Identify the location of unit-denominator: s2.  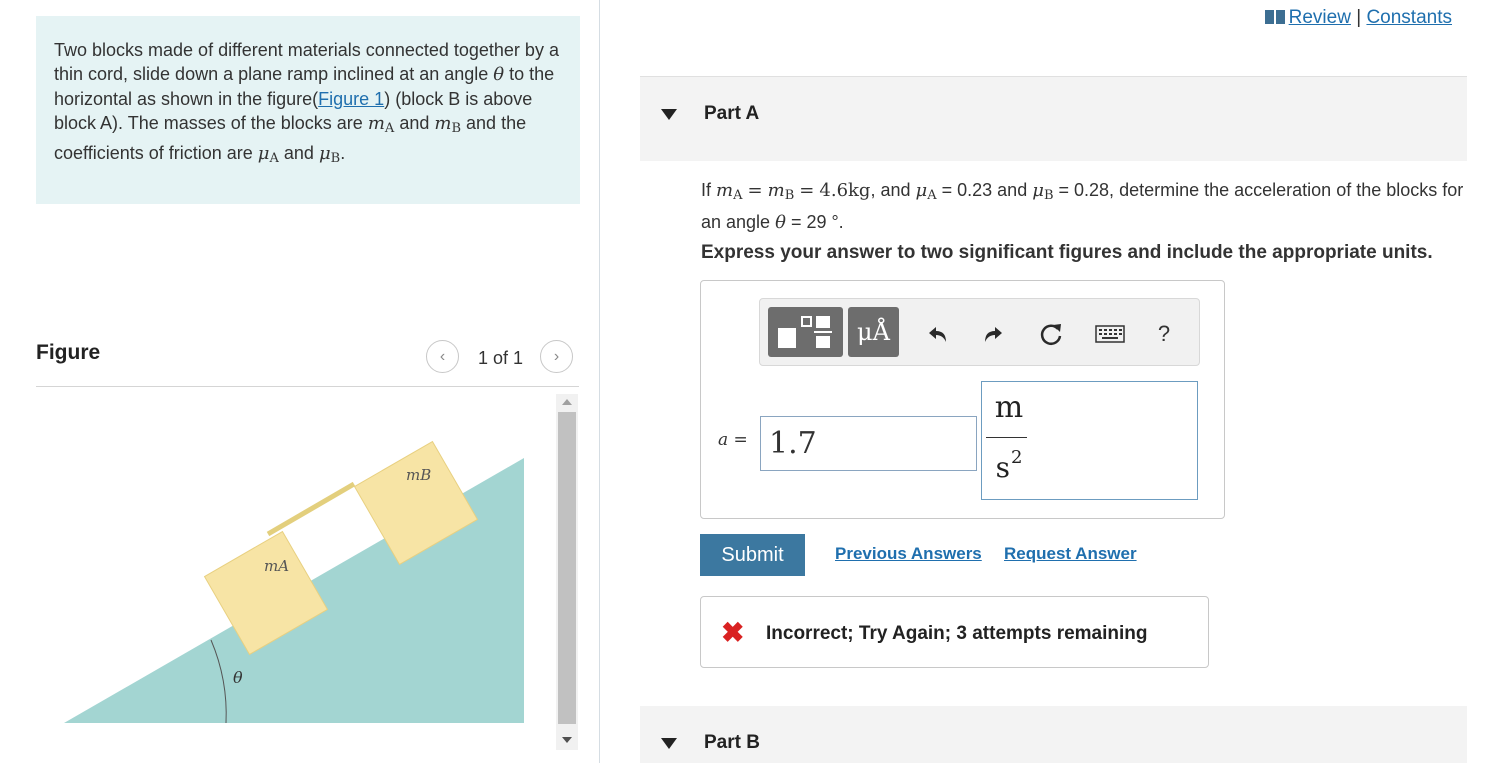
(1009, 465).